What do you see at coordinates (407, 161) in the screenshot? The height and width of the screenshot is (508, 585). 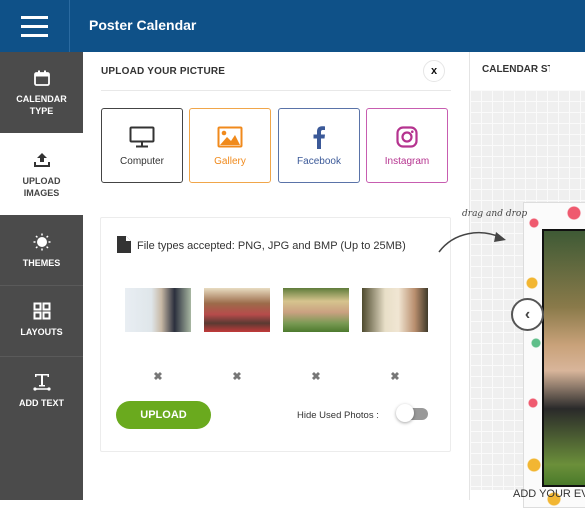 I see `source-label: Instagram` at bounding box center [407, 161].